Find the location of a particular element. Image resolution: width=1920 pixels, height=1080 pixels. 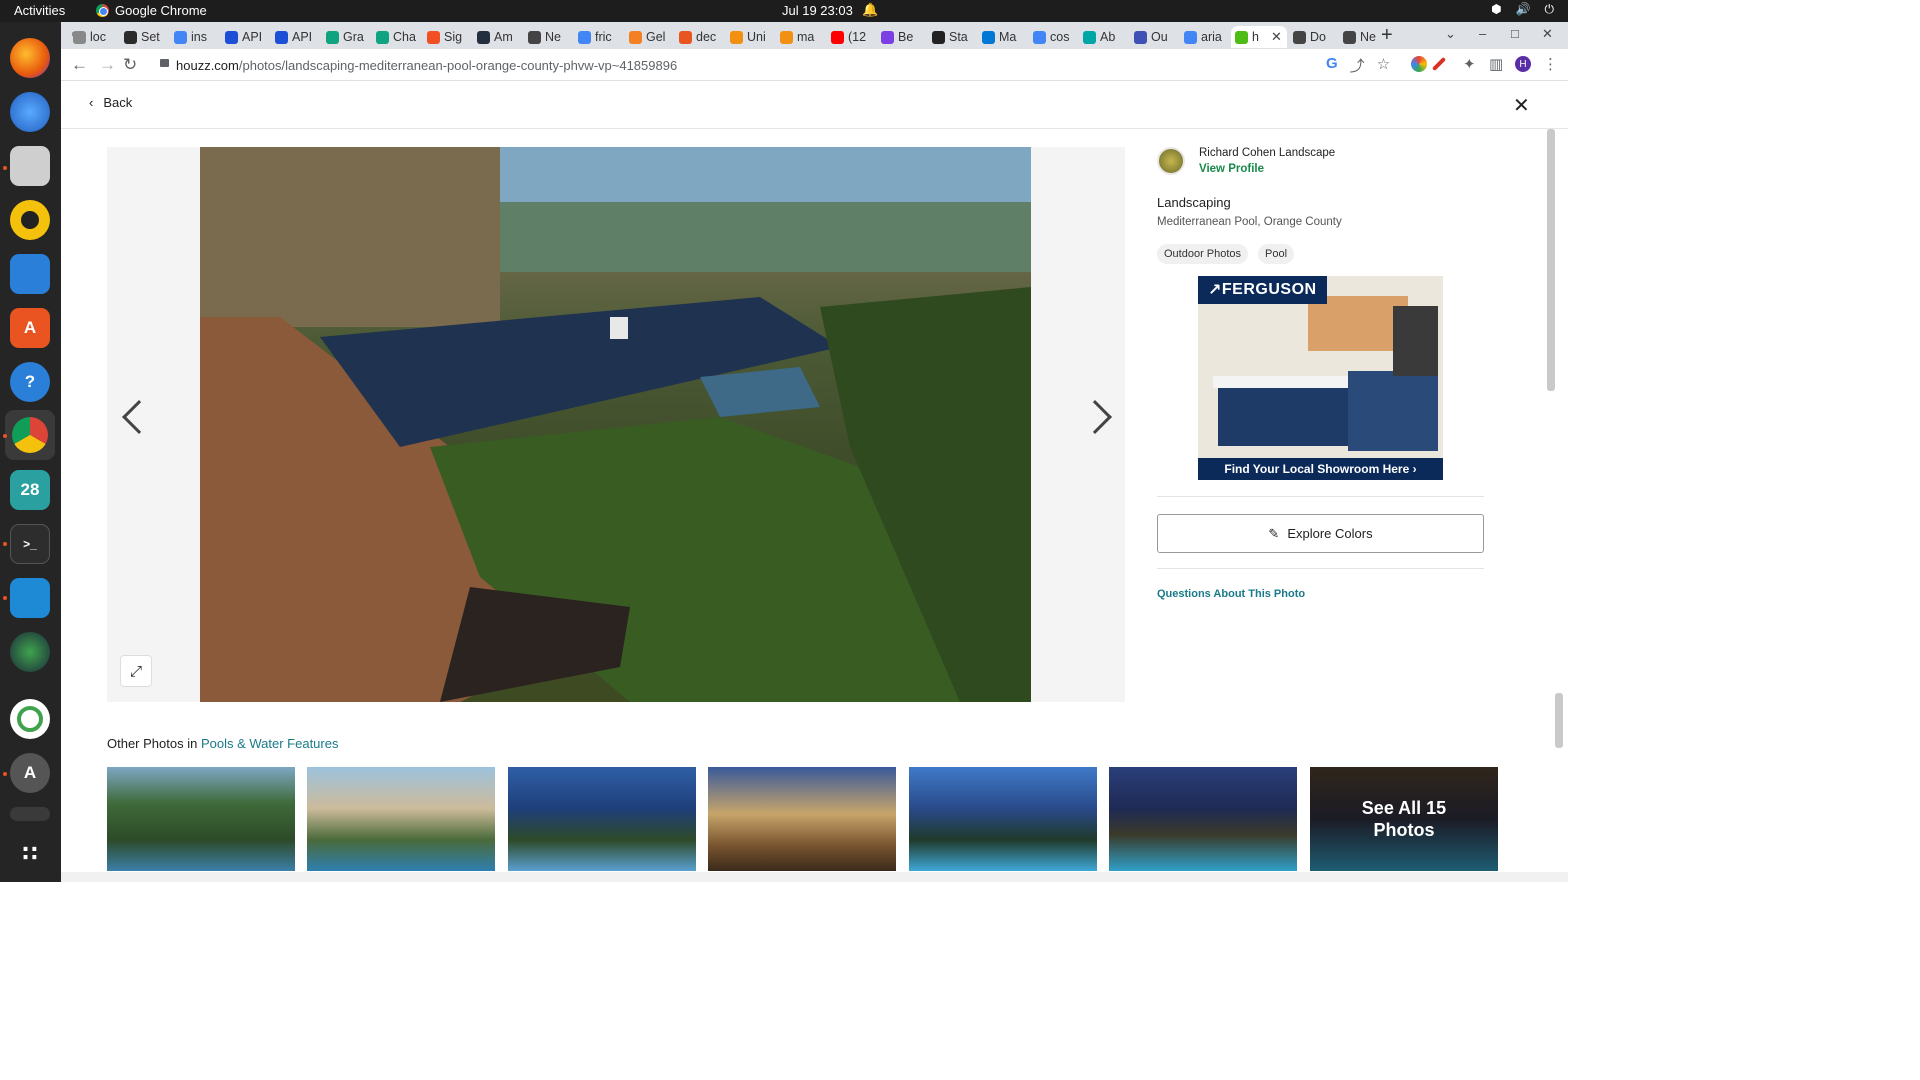

extensions-puzzle-icon: ✦ is located at coordinates (1469, 64).